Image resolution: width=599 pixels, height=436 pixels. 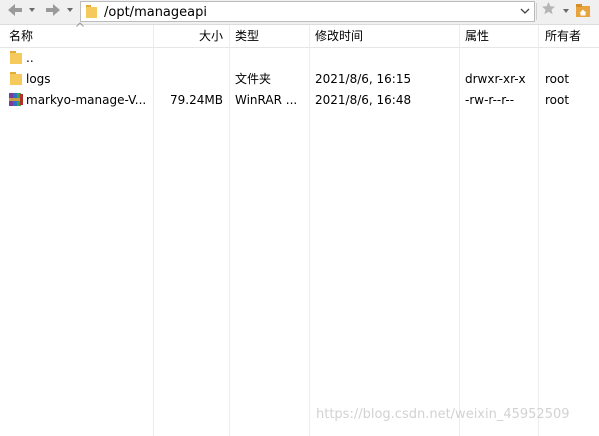 I want to click on file-modified: 2021/8/6, 16:48, so click(x=363, y=100).